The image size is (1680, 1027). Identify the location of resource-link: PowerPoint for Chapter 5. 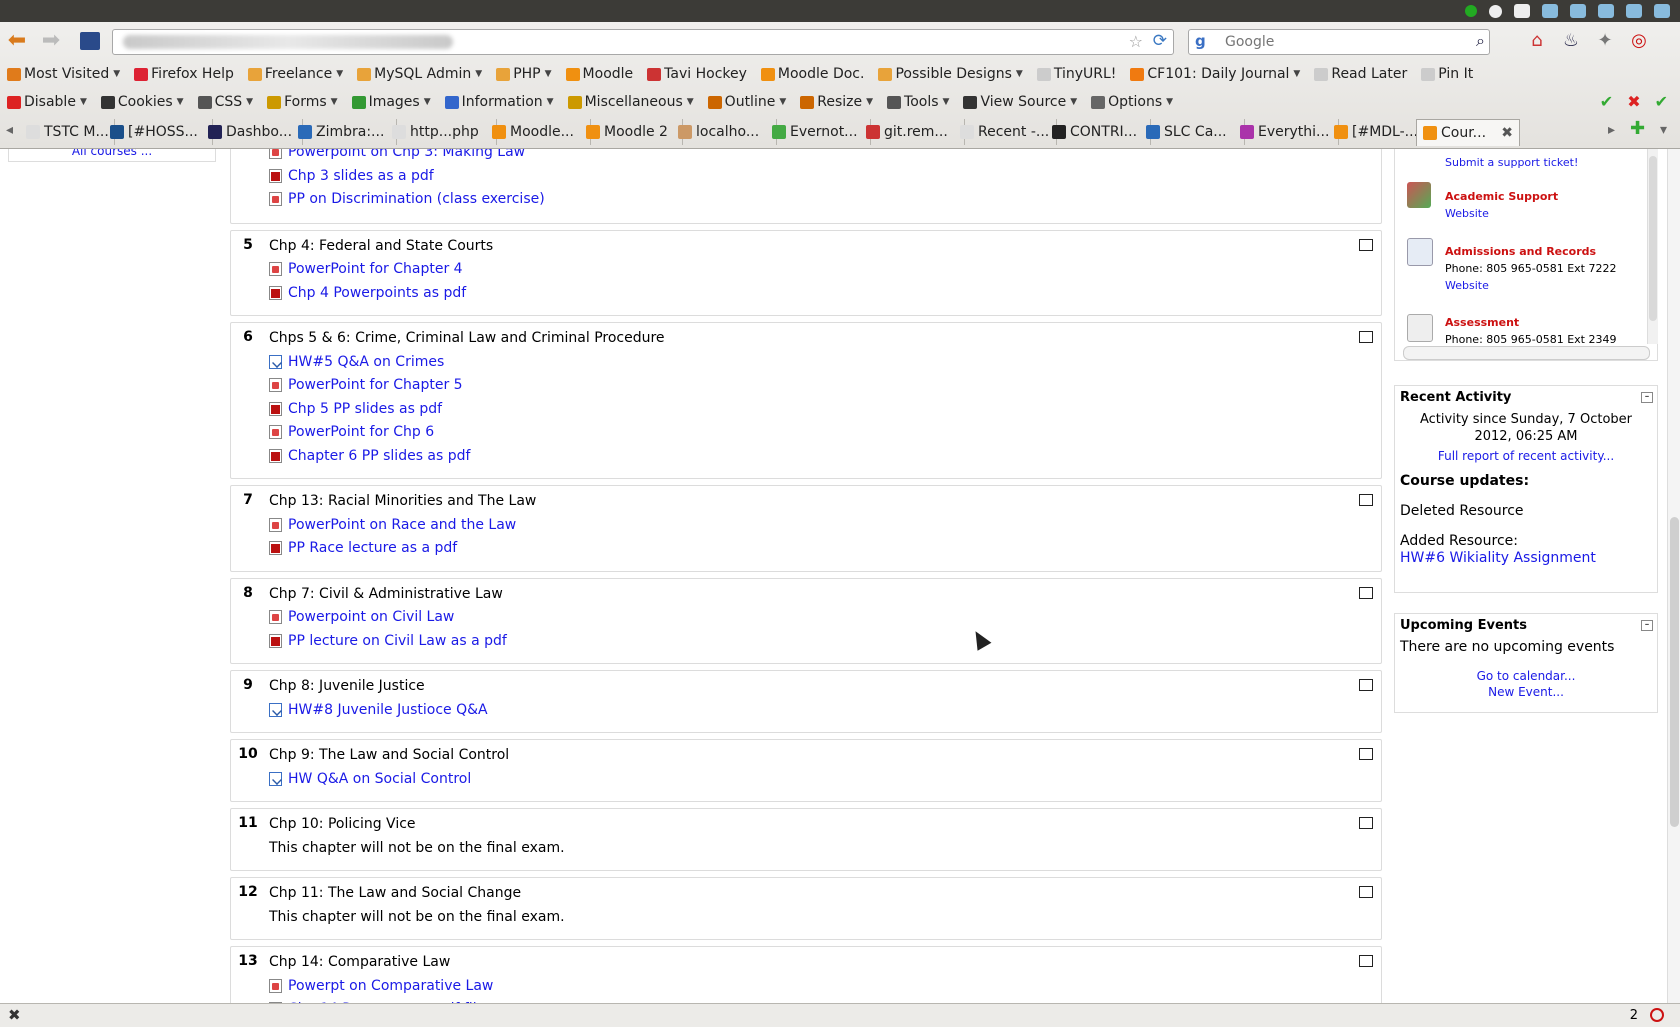
(366, 385).